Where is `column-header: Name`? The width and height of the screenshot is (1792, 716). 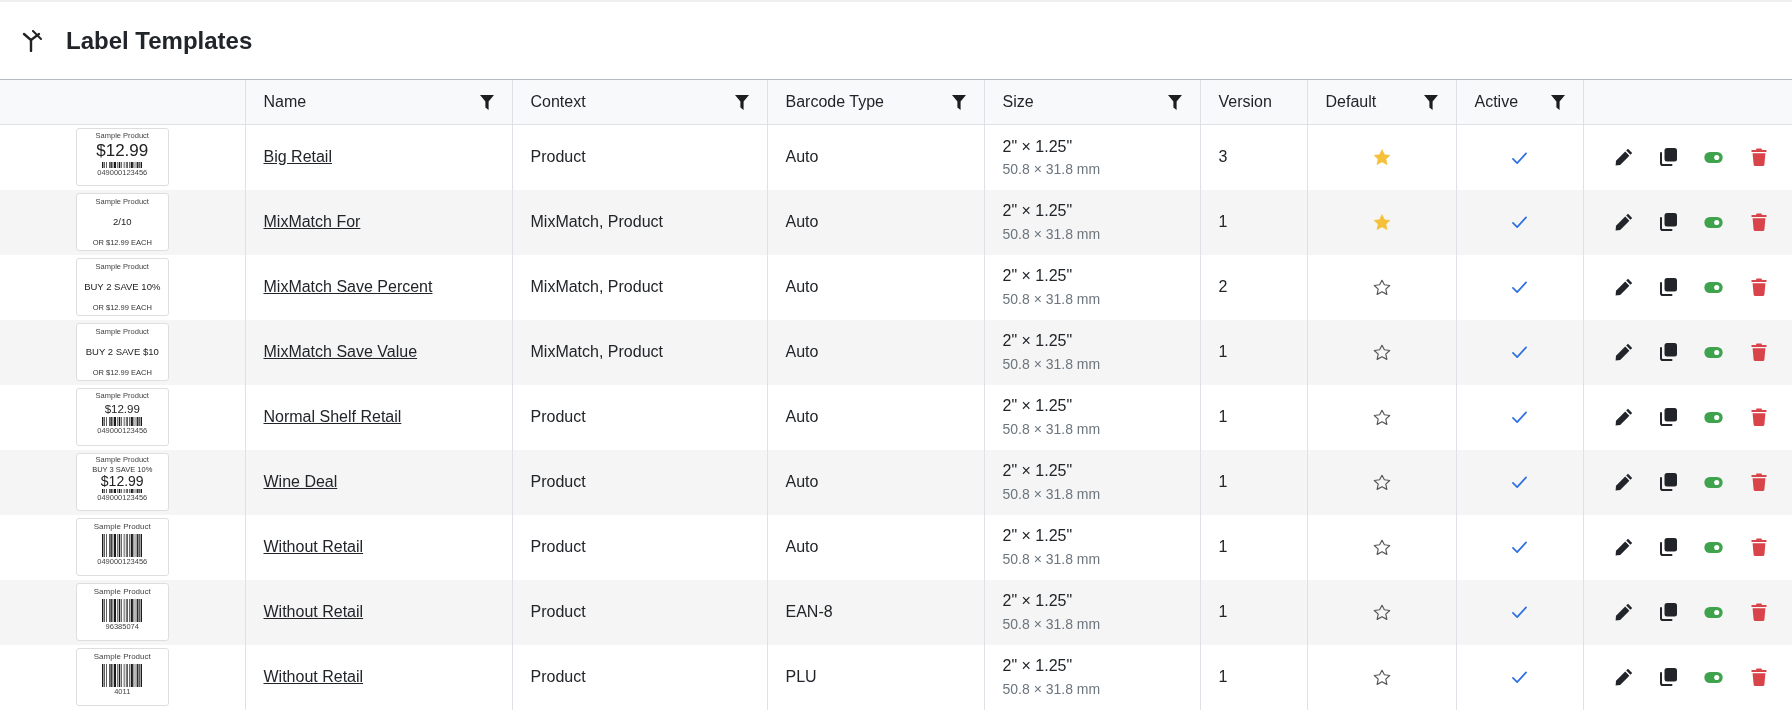
column-header: Name is located at coordinates (285, 102).